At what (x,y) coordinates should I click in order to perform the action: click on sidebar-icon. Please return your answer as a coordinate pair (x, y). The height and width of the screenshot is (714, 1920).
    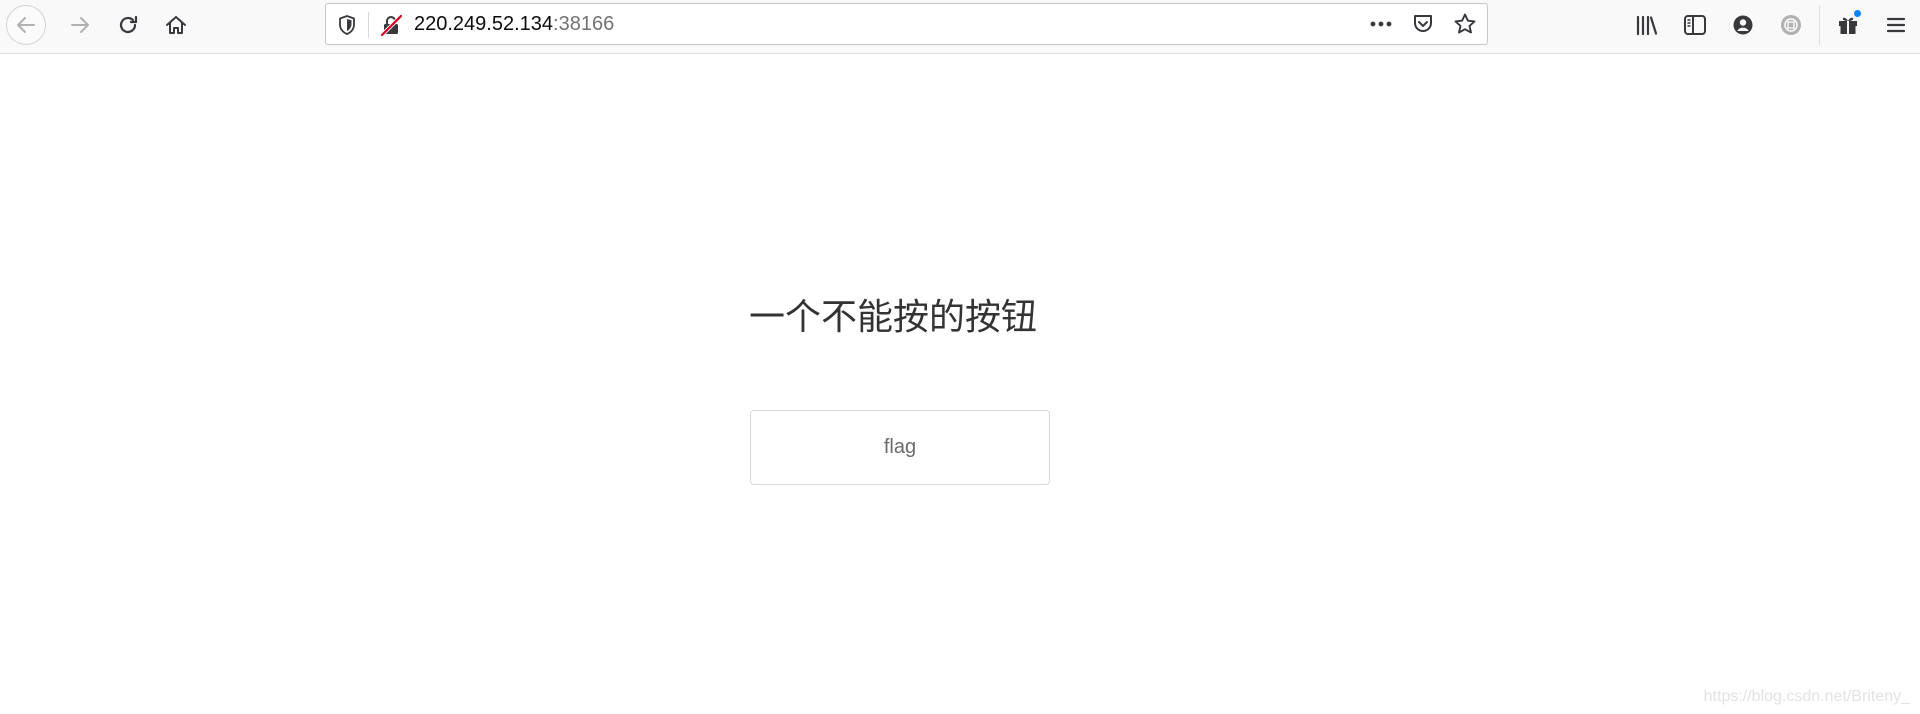
    Looking at the image, I should click on (1695, 25).